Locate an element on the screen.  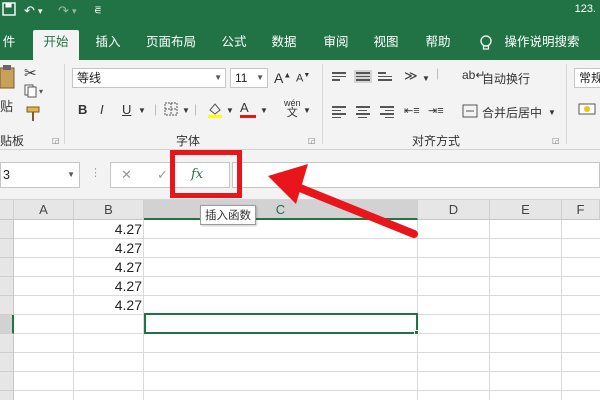
paste-label: 贴 is located at coordinates (6, 105).